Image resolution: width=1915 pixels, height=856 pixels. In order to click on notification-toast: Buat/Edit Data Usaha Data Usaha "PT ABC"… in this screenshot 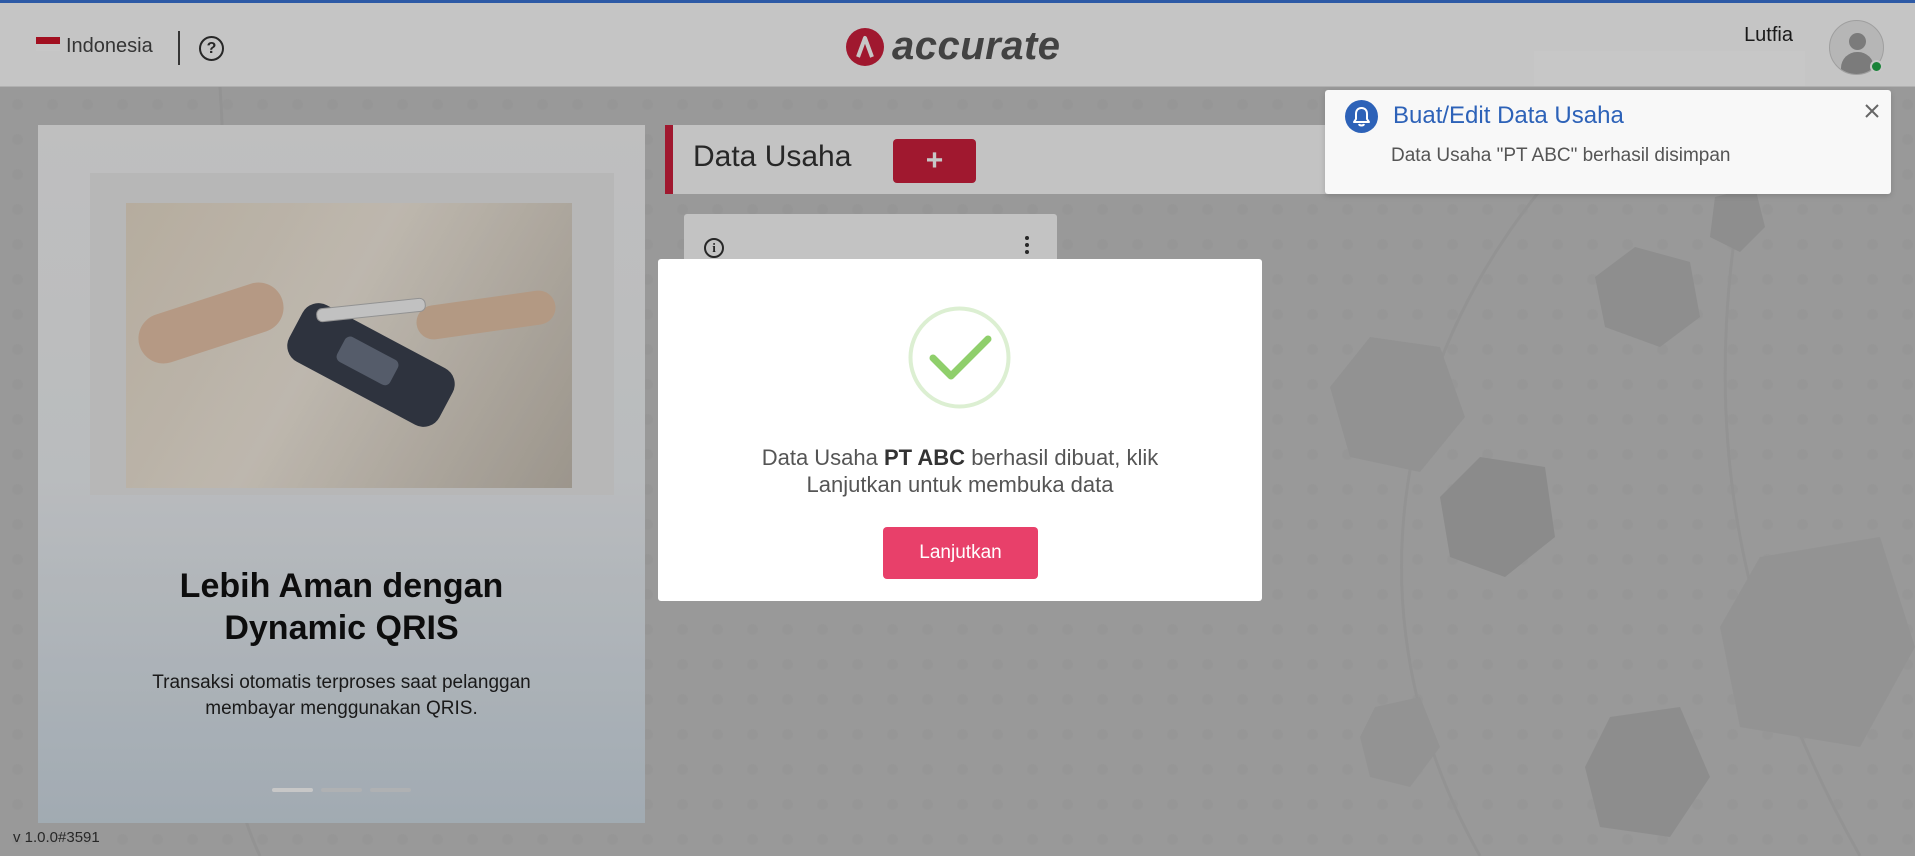, I will do `click(1608, 142)`.